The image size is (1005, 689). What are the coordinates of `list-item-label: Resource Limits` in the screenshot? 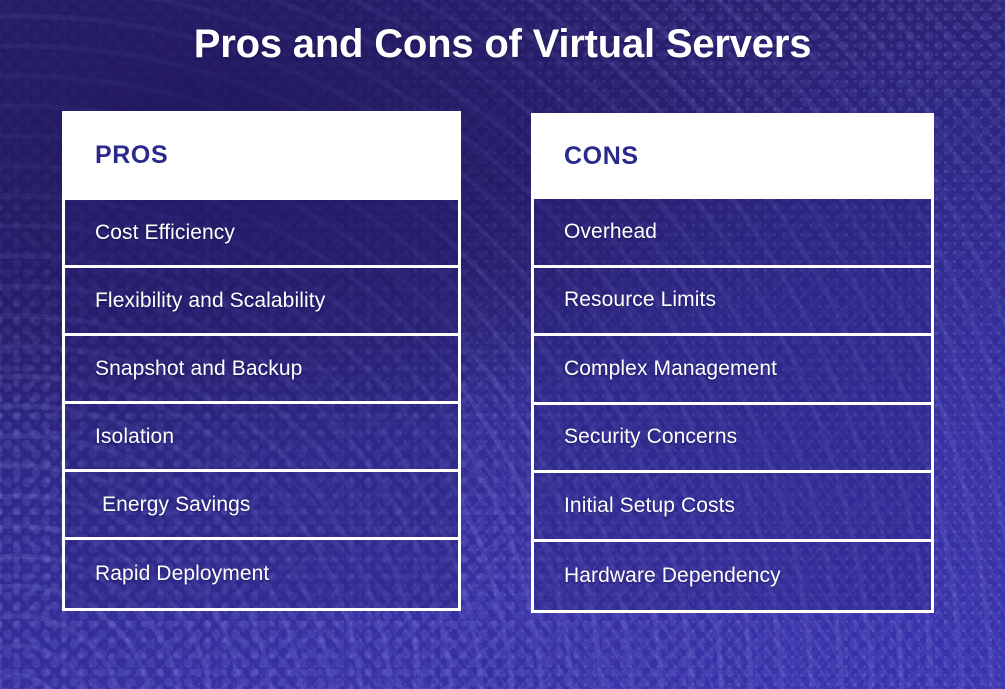 It's located at (640, 300).